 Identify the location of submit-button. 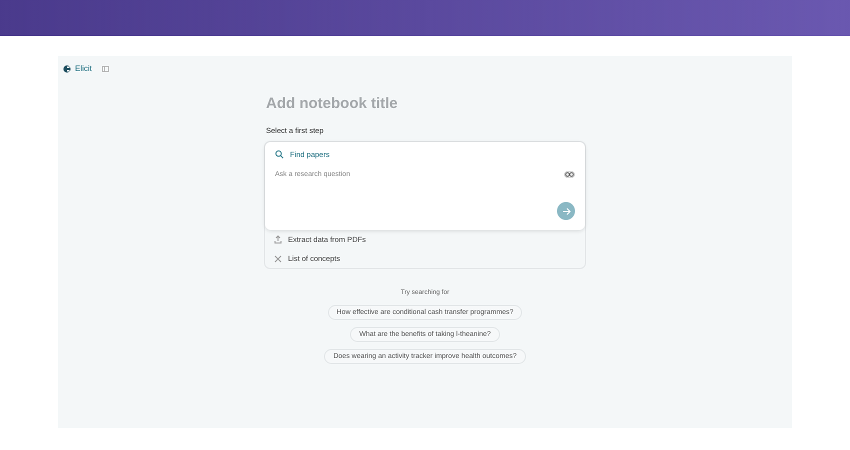
(566, 211).